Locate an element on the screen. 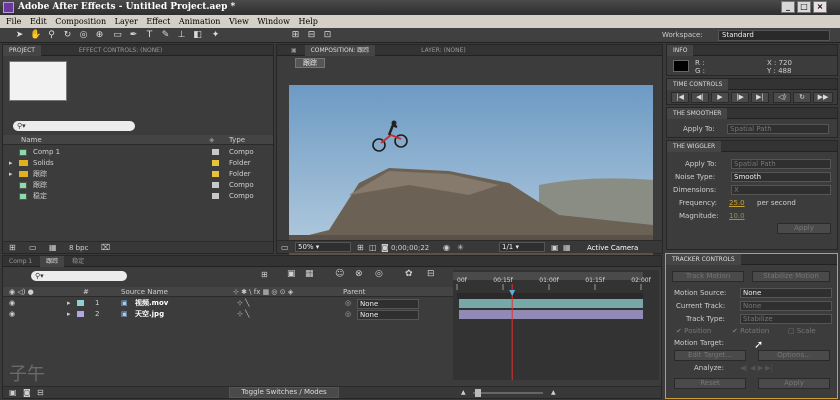  layer-row: ◉ ▸ 2 ▣ 天空.jpg ⊹ ╲ ◎ None is located at coordinates (228, 314).